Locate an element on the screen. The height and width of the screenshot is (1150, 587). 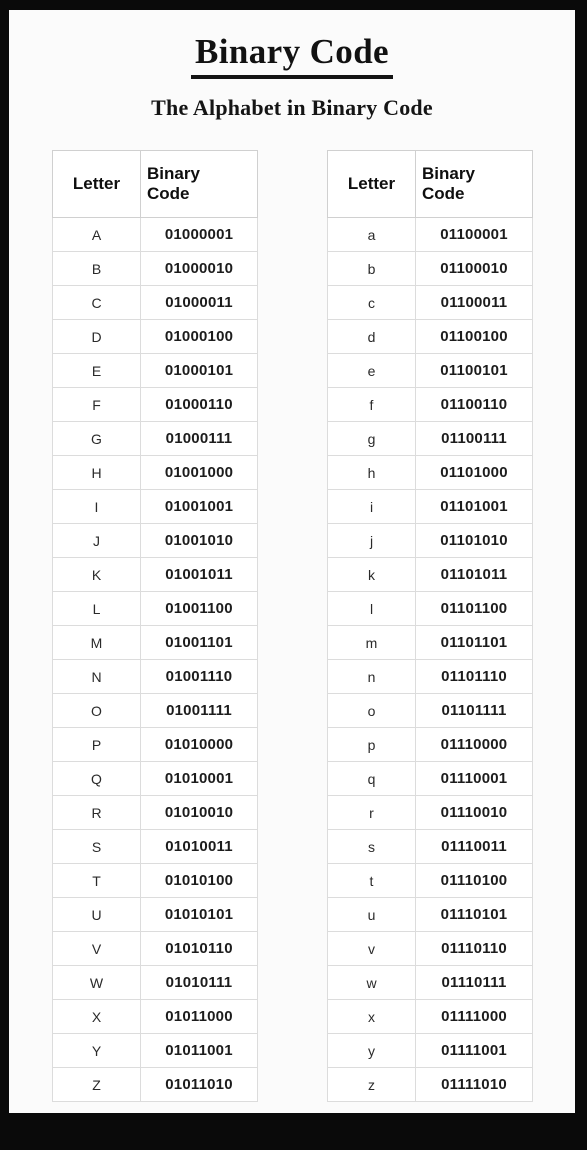
cell-letter: E is located at coordinates (96, 370).